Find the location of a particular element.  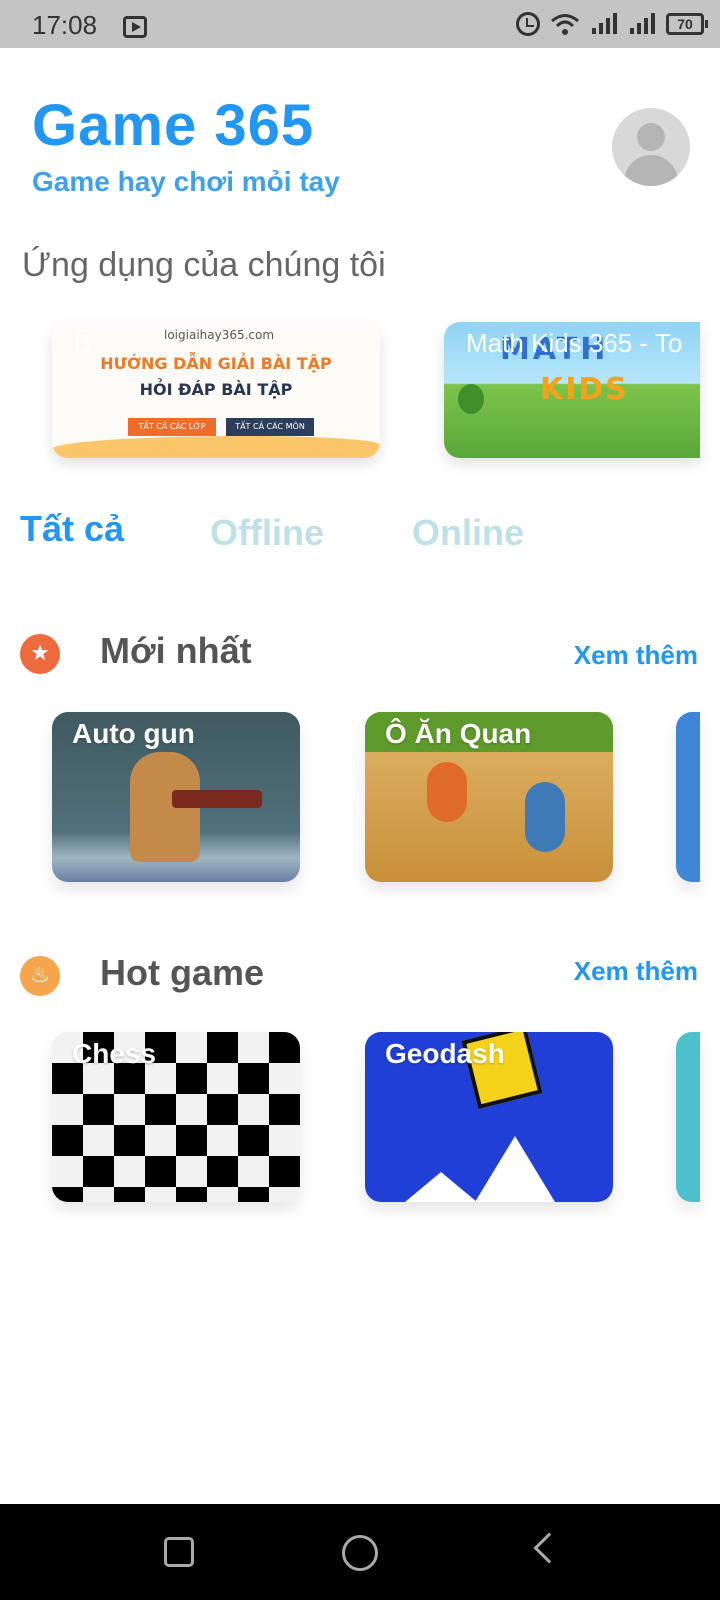

app-banner-label: B is located at coordinates (83, 343).